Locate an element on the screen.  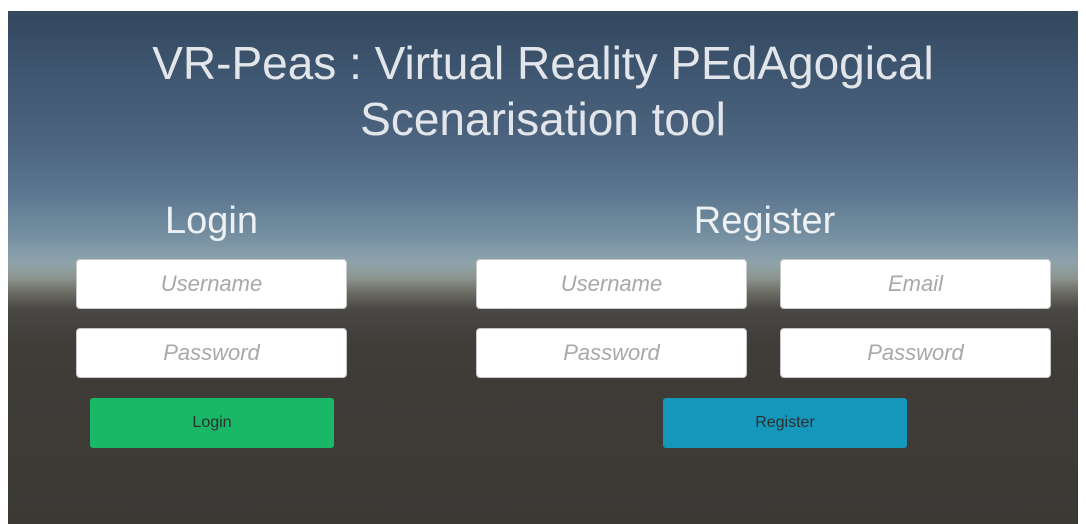
login-username-input is located at coordinates (211, 284).